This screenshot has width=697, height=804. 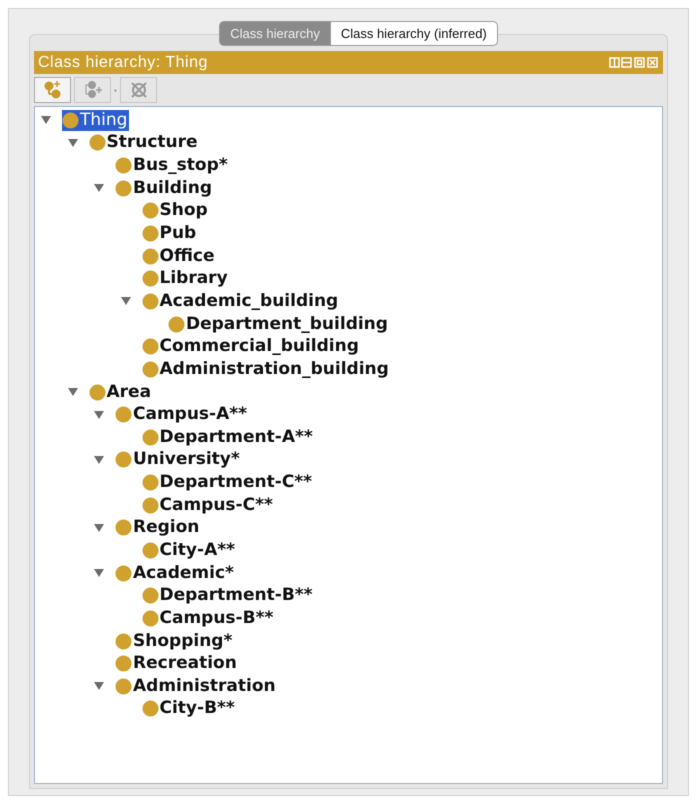 I want to click on add-sibling-icon, so click(x=92, y=90).